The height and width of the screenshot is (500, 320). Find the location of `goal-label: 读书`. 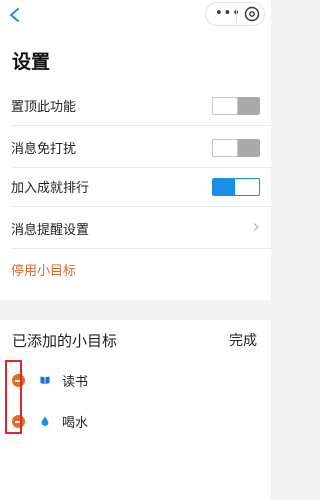

goal-label: 读书 is located at coordinates (75, 382).